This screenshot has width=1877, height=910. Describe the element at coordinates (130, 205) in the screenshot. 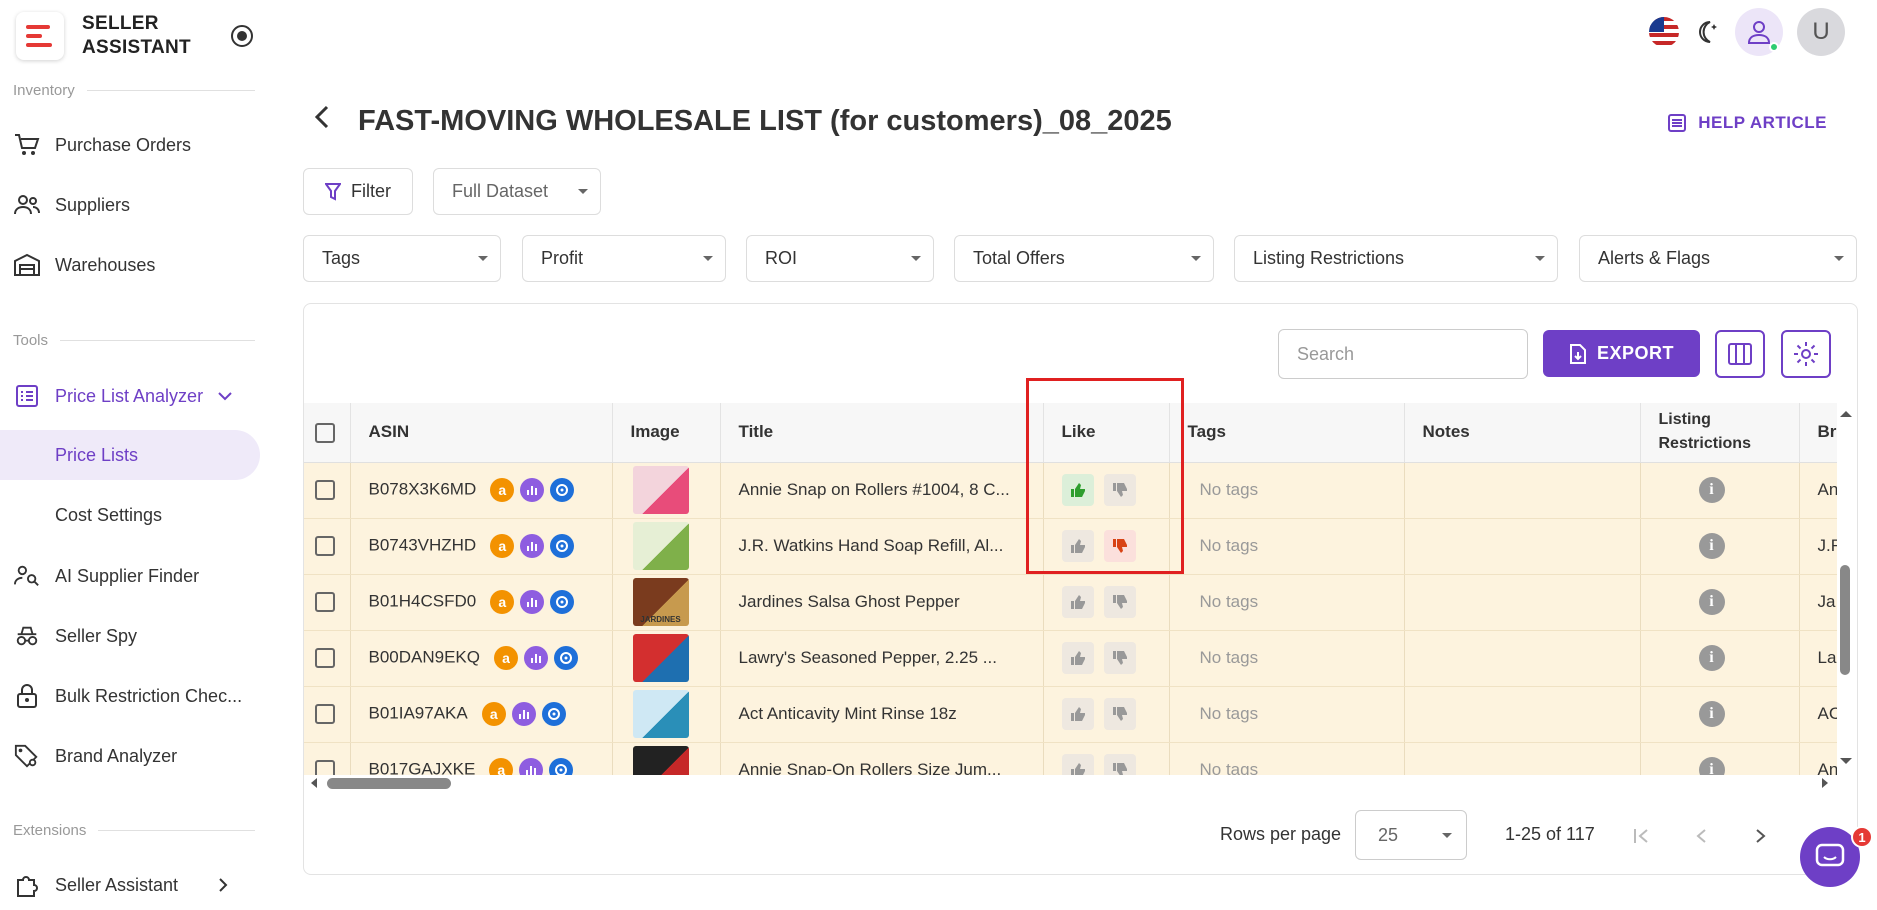

I see `sidebar-item-suppliers: Suppliers` at that location.